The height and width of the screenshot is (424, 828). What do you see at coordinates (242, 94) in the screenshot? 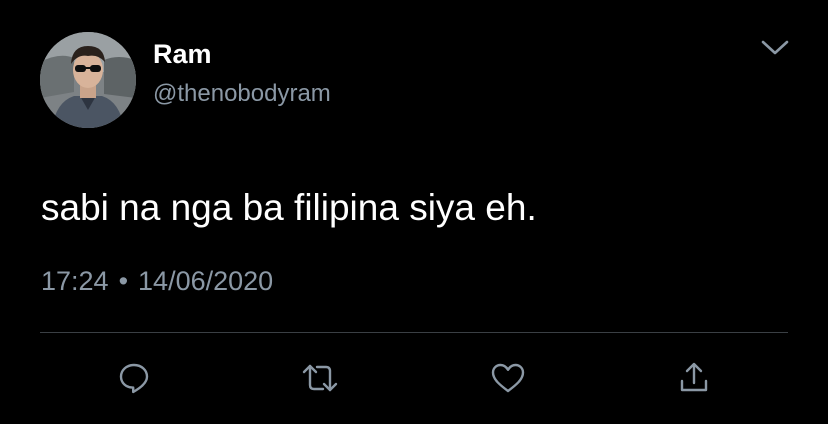
I see `author-handle: @thenobodyram` at bounding box center [242, 94].